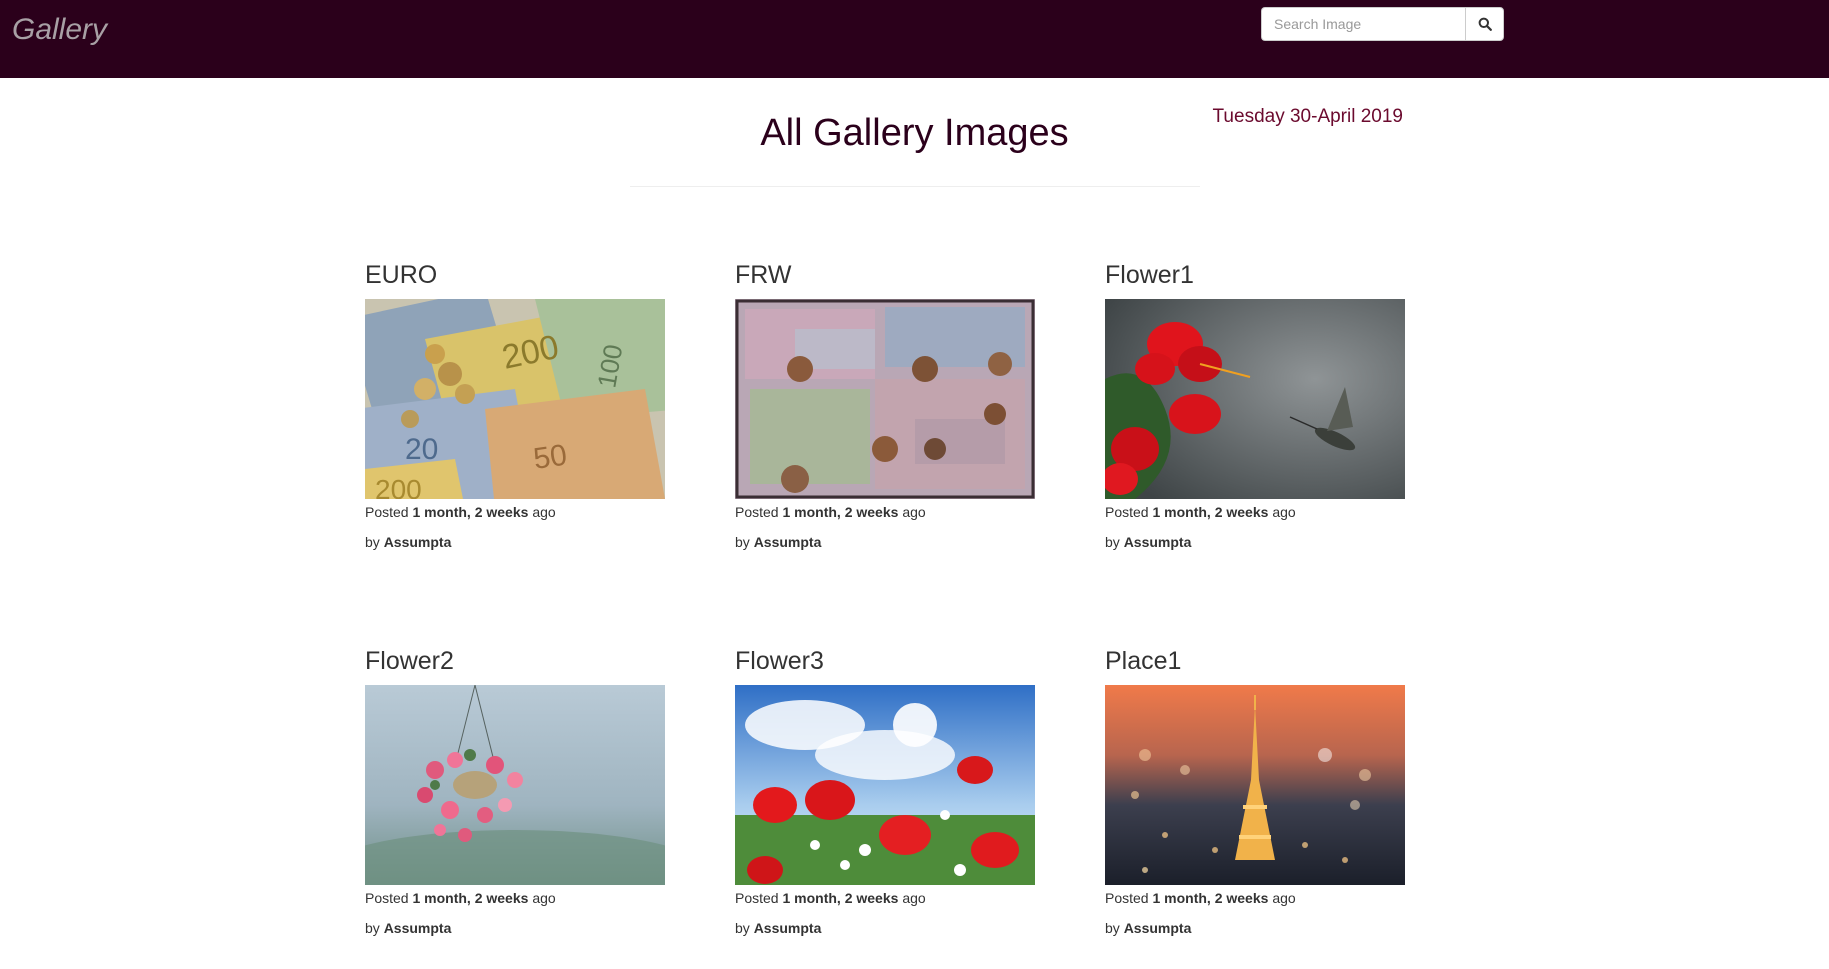 This screenshot has width=1829, height=969. Describe the element at coordinates (409, 661) in the screenshot. I see `card-title: Flower2` at that location.